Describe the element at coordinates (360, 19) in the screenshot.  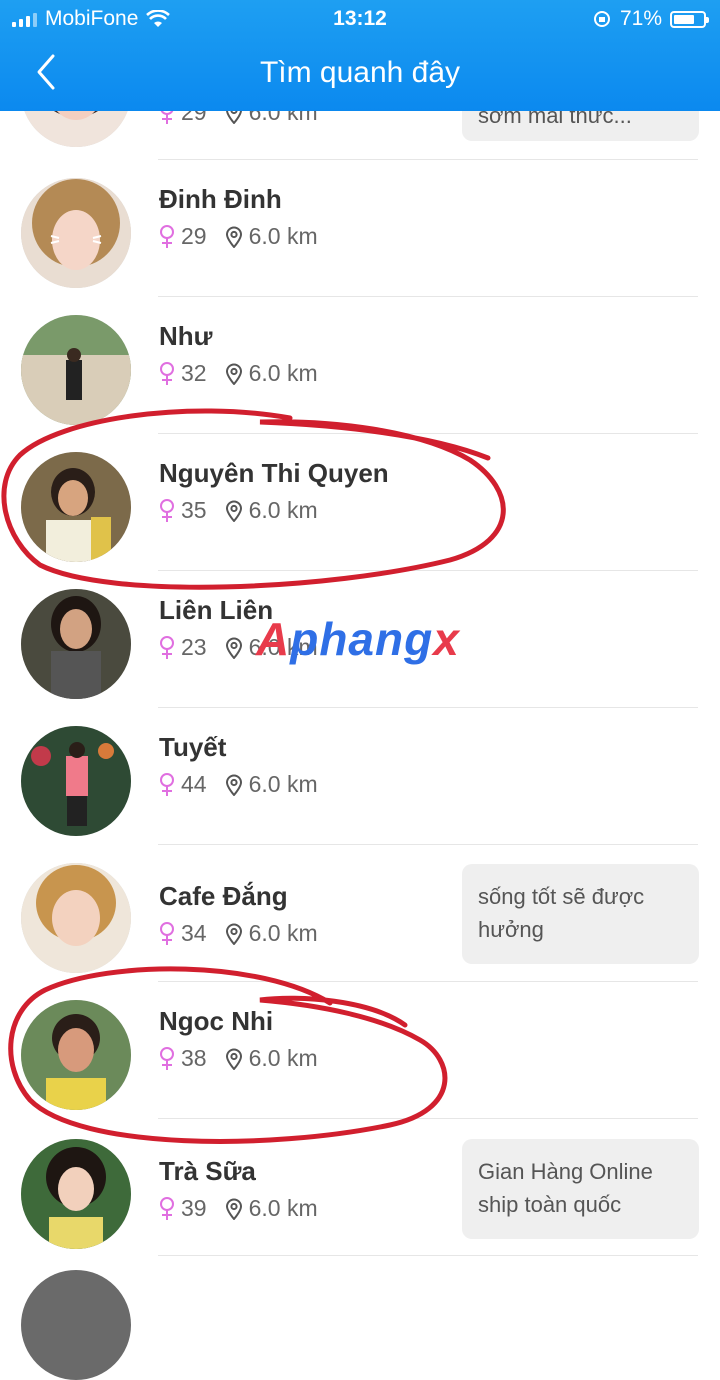
I see `status-bar: MobiFone 13:12 71%` at that location.